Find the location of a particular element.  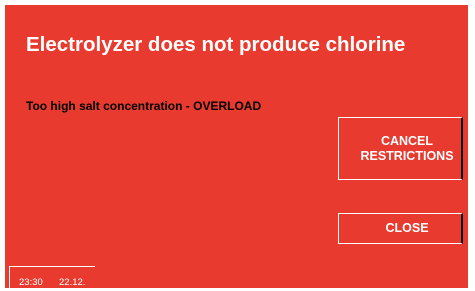

status-time: 23:30 is located at coordinates (31, 282).